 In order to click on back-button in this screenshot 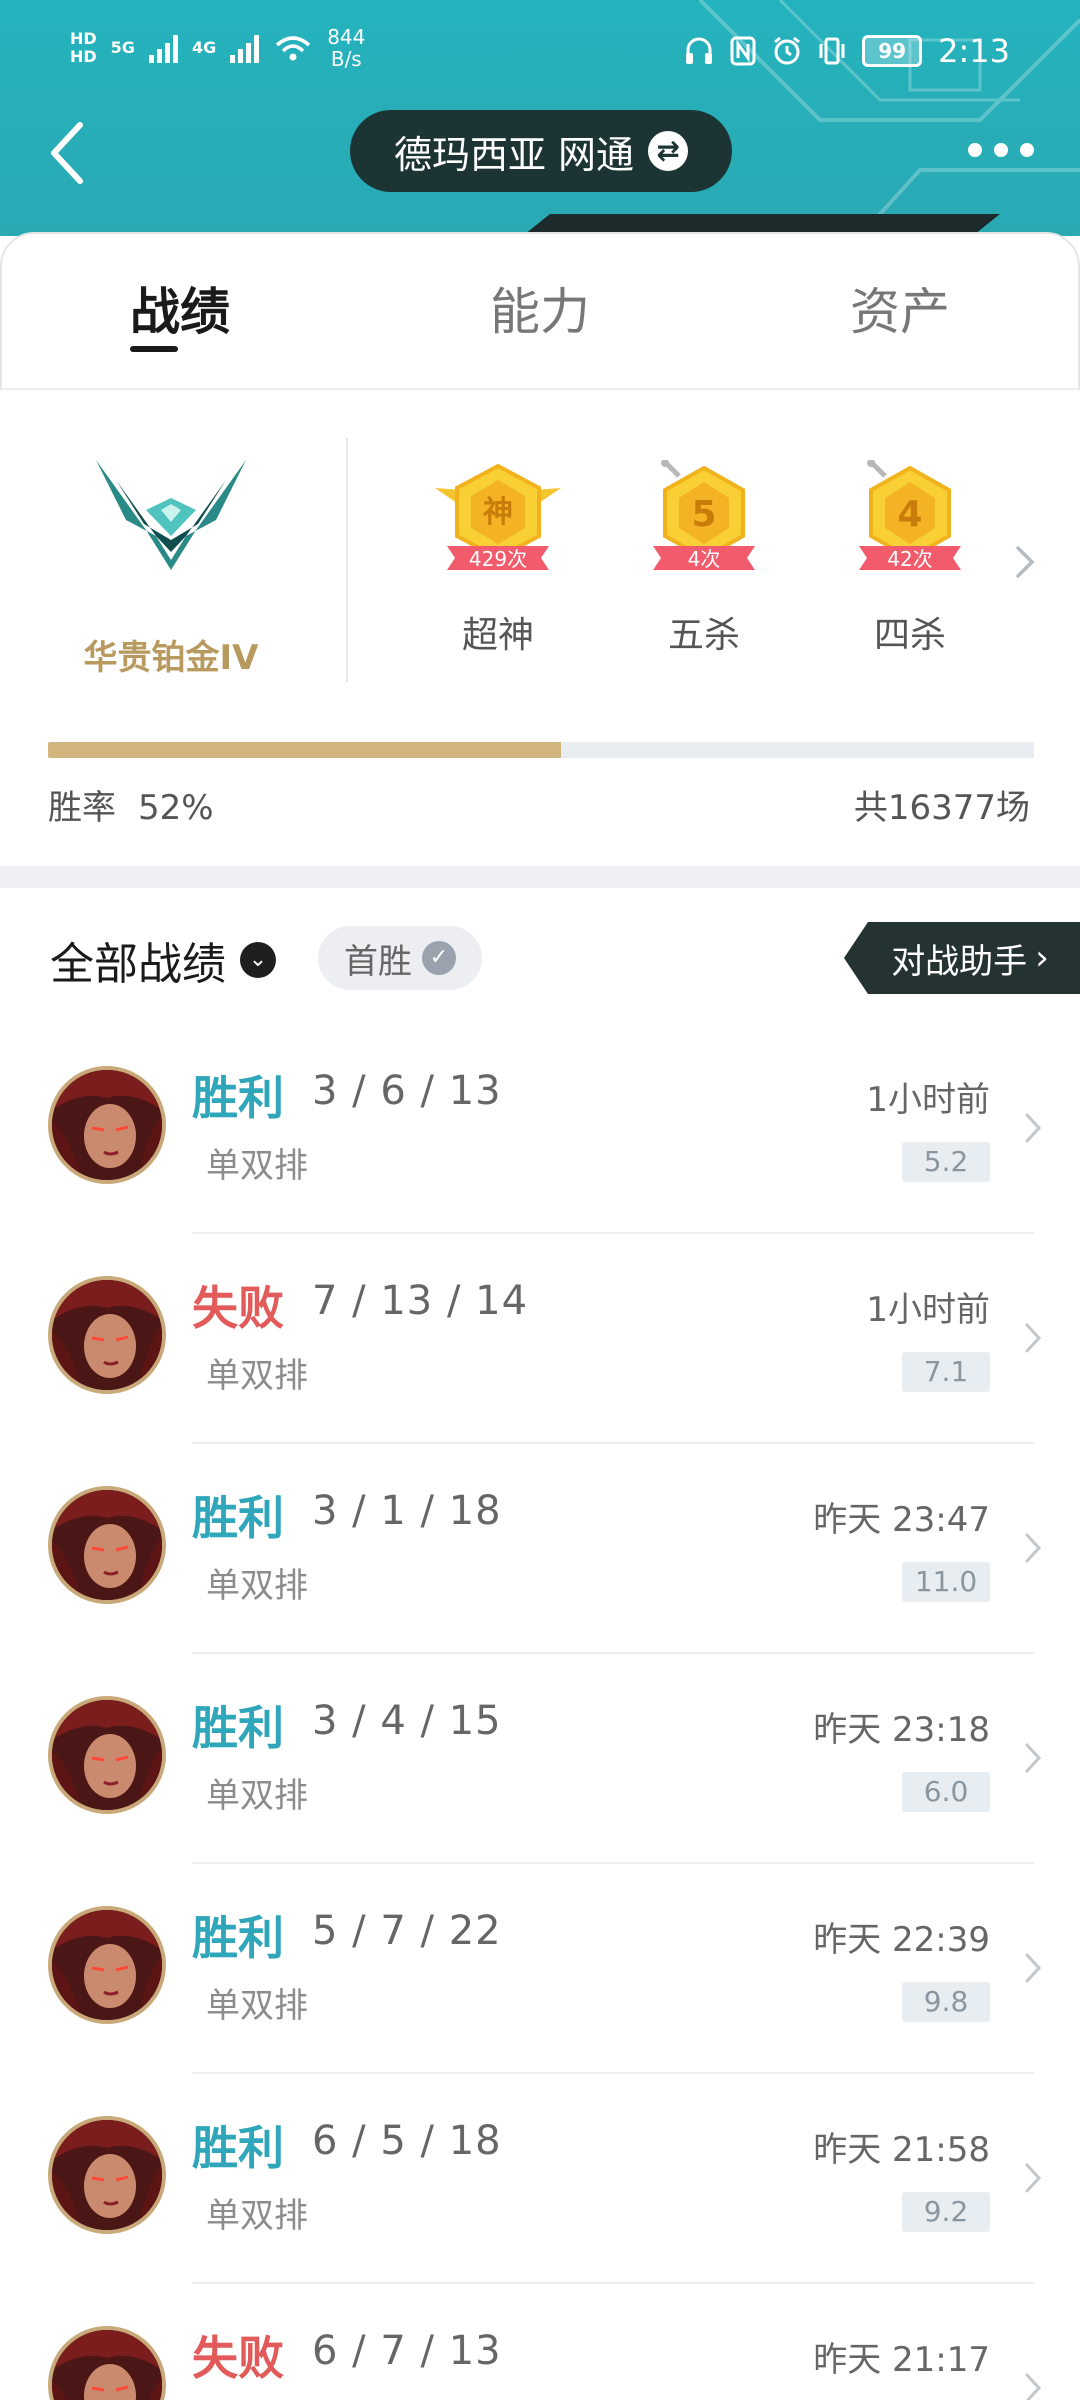, I will do `click(70, 153)`.